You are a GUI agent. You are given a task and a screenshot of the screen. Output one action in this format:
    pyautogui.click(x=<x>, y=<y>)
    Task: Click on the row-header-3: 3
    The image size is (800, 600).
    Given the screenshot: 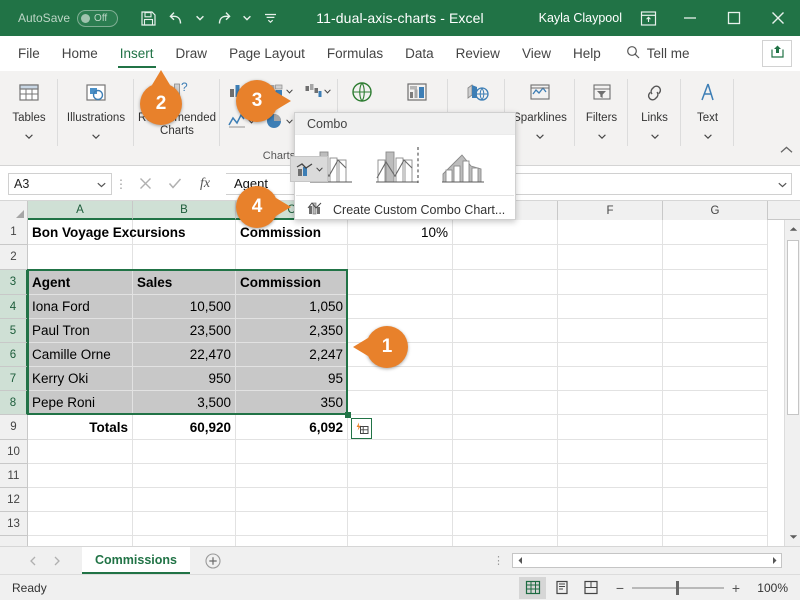 What is the action you would take?
    pyautogui.click(x=14, y=282)
    